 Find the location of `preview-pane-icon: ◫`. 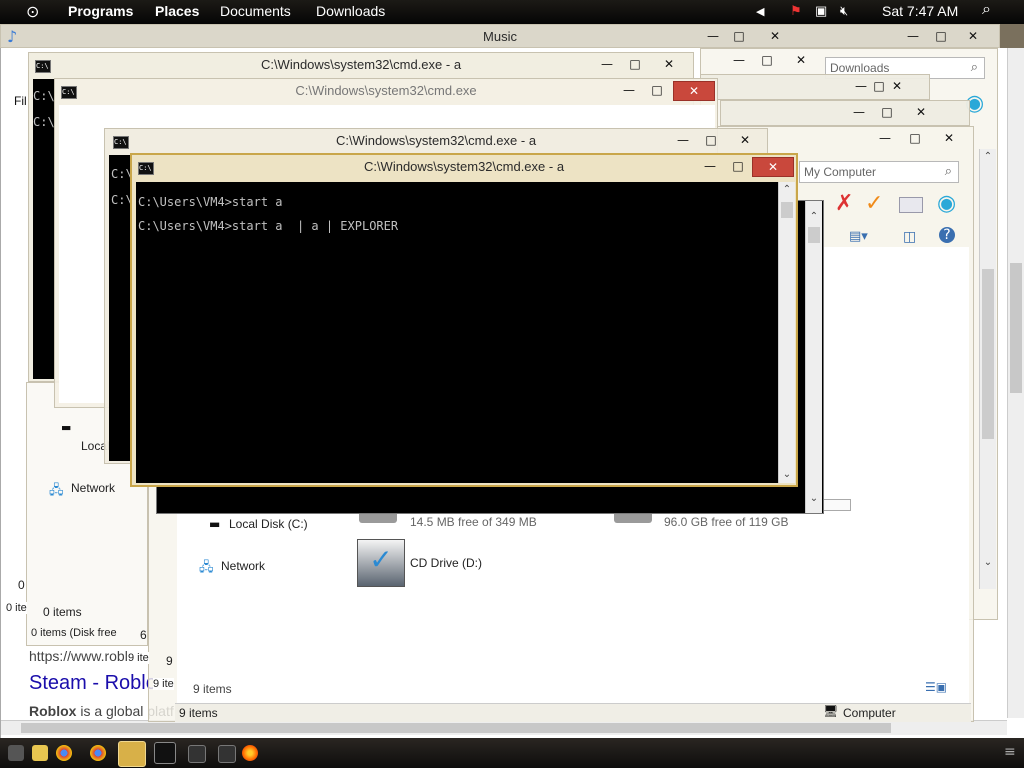

preview-pane-icon: ◫ is located at coordinates (909, 237).